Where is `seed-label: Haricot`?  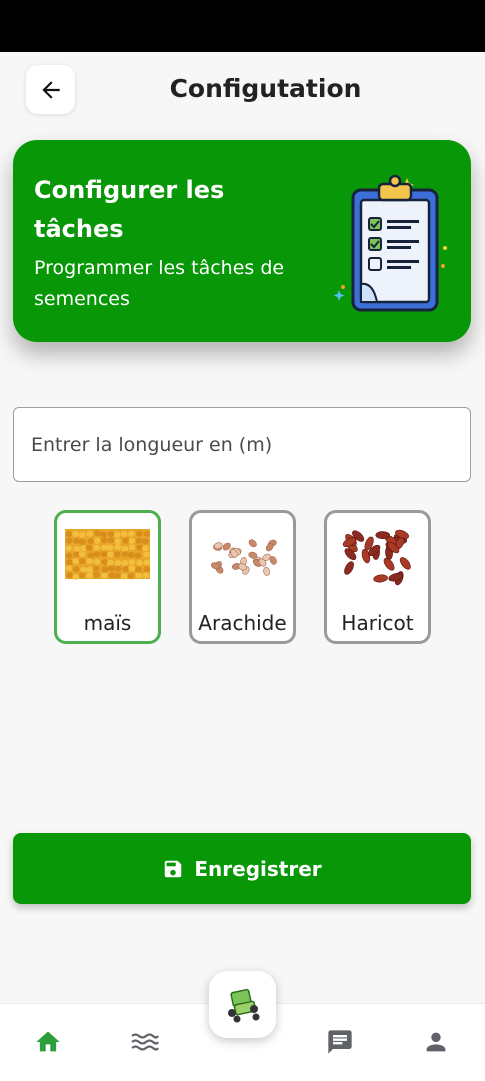 seed-label: Haricot is located at coordinates (377, 623).